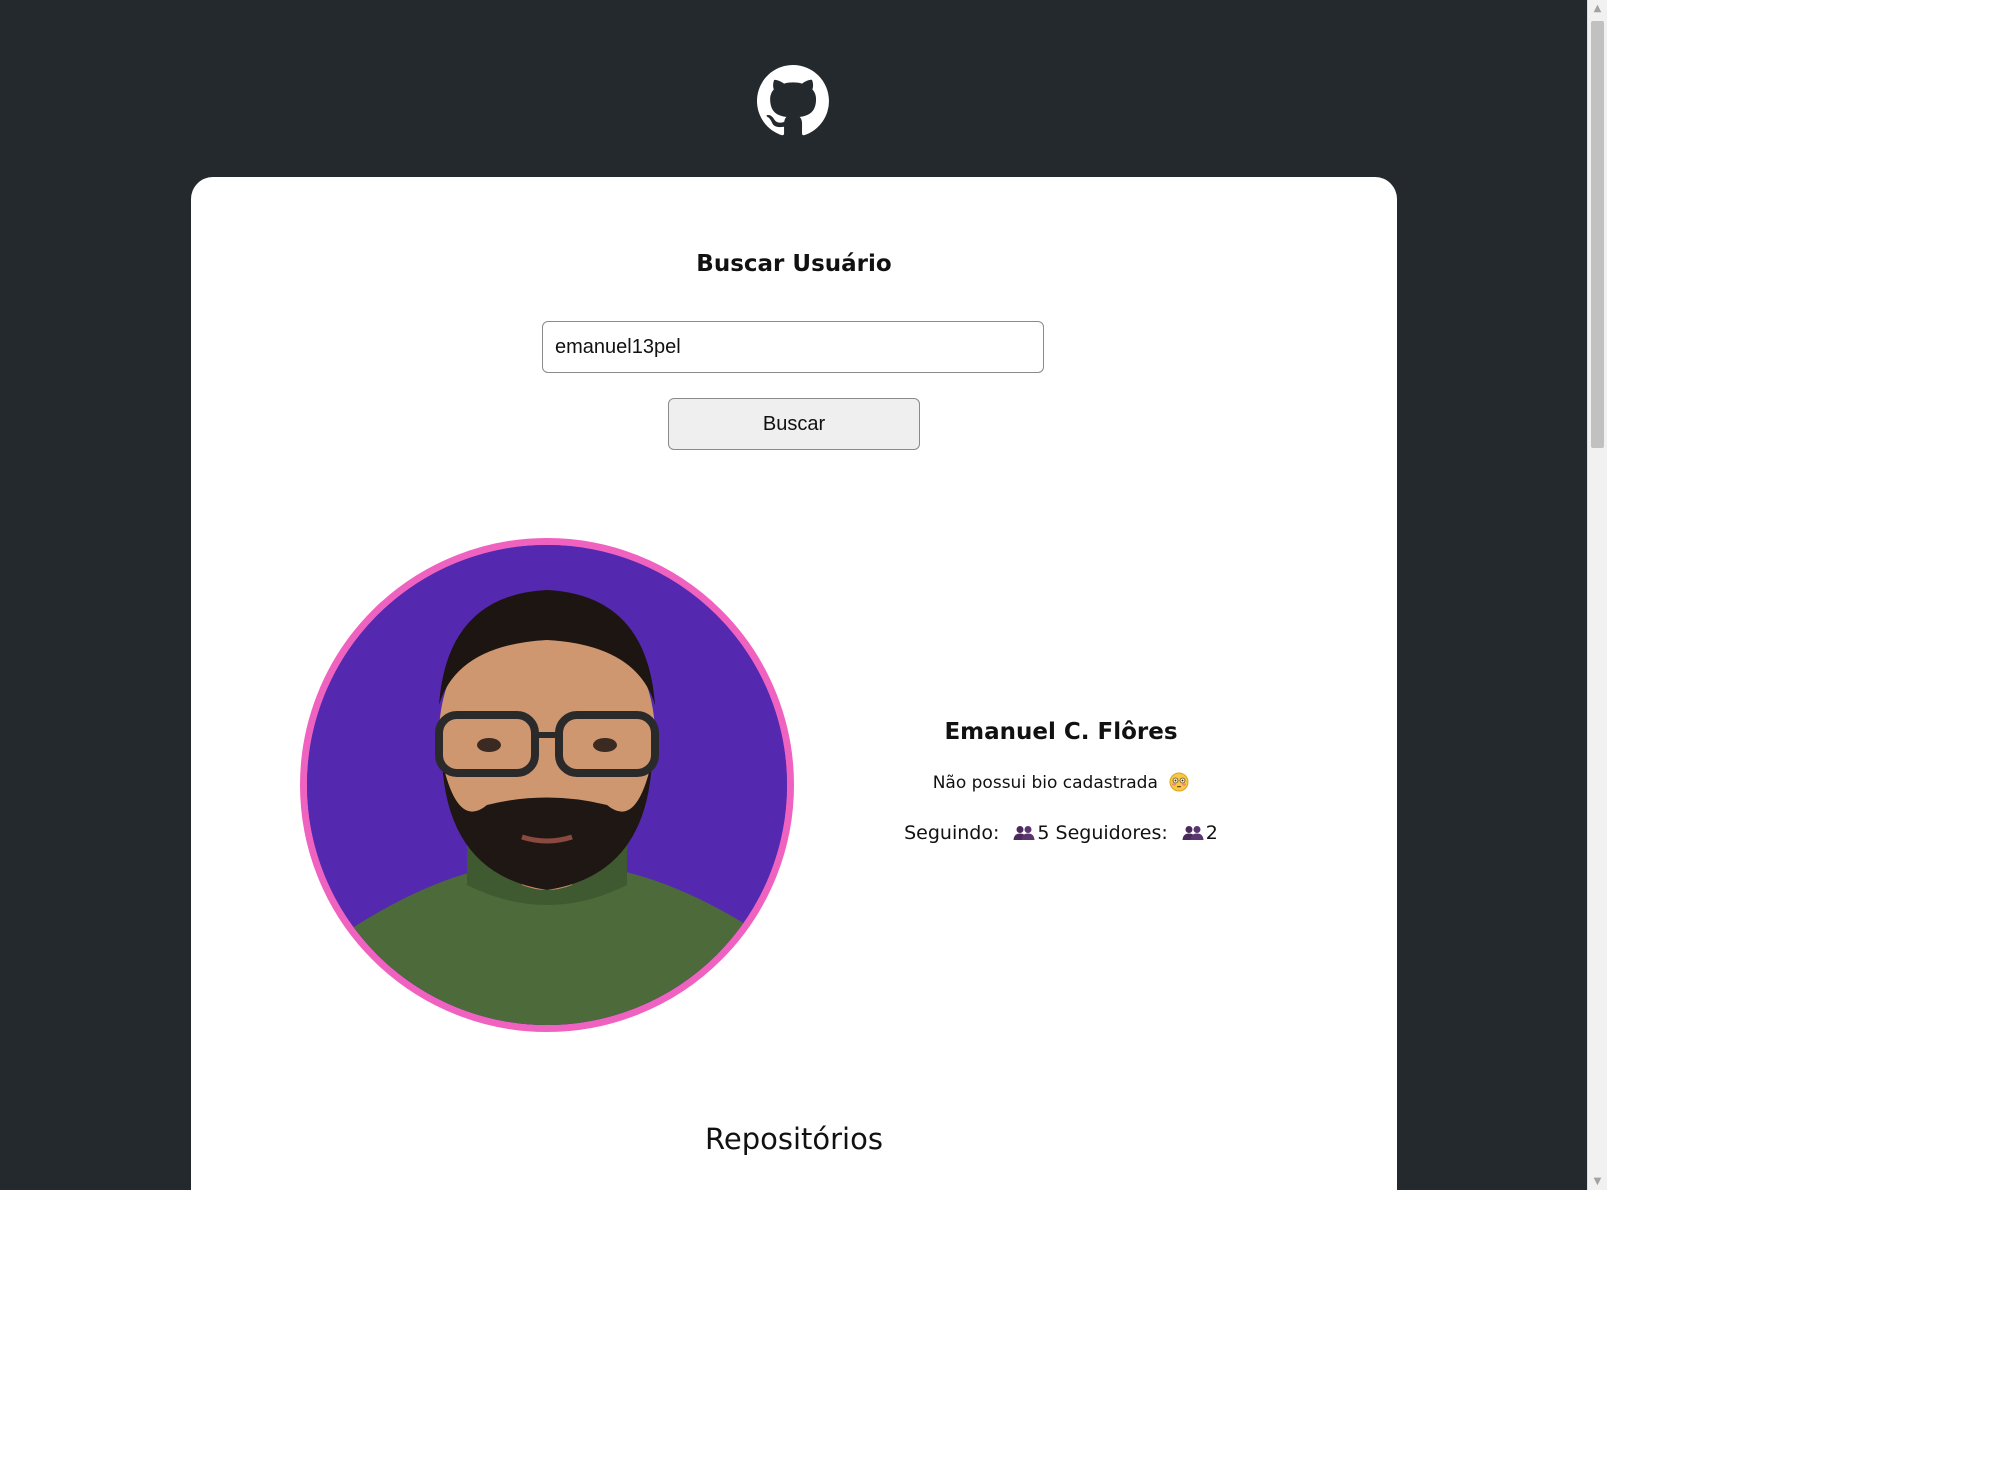 The height and width of the screenshot is (1483, 2000). What do you see at coordinates (793, 100) in the screenshot?
I see `github-logo-icon` at bounding box center [793, 100].